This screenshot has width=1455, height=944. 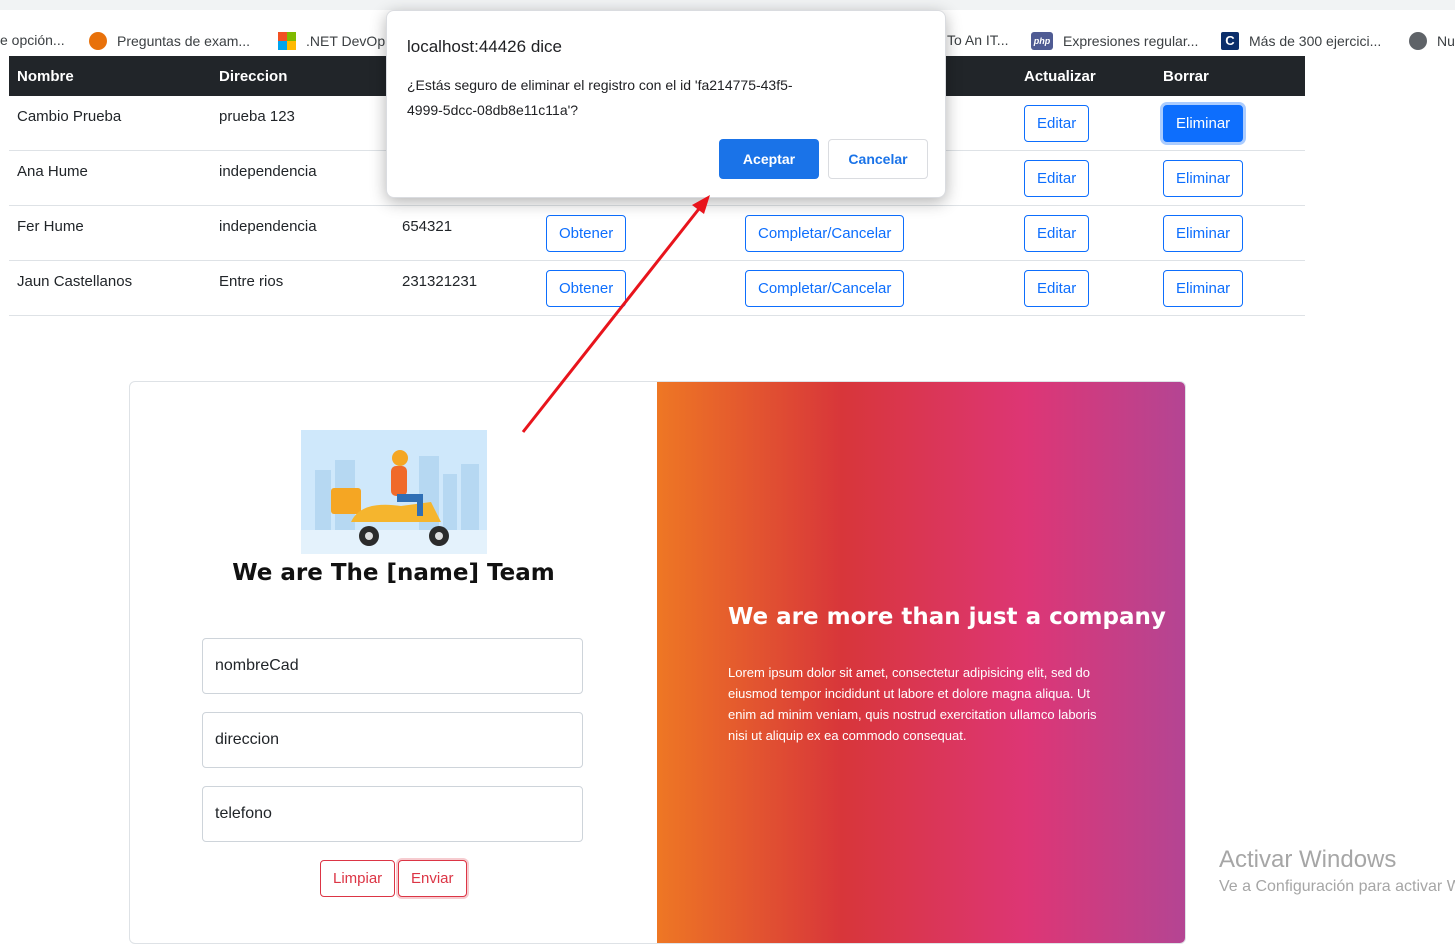 What do you see at coordinates (1418, 41) in the screenshot?
I see `globe-icon` at bounding box center [1418, 41].